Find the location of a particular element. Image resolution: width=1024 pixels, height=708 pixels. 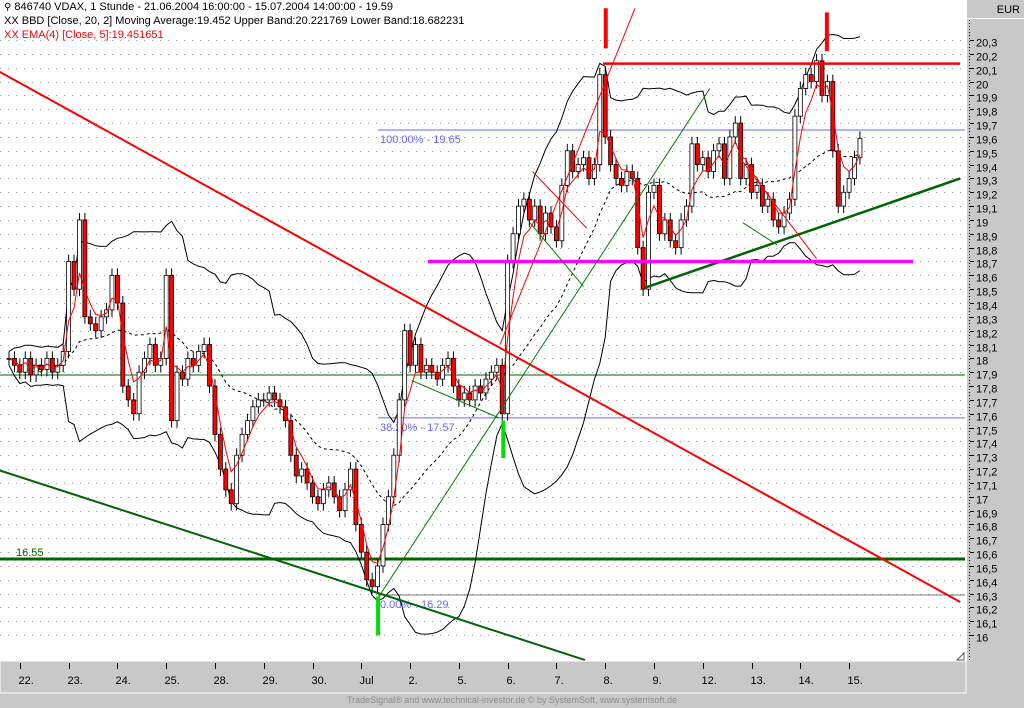

y-tick-label: 18 is located at coordinates (982, 362).